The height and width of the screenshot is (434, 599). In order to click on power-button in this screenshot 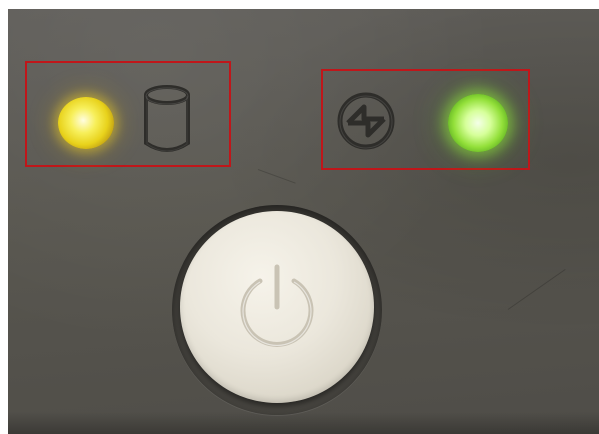, I will do `click(277, 307)`.